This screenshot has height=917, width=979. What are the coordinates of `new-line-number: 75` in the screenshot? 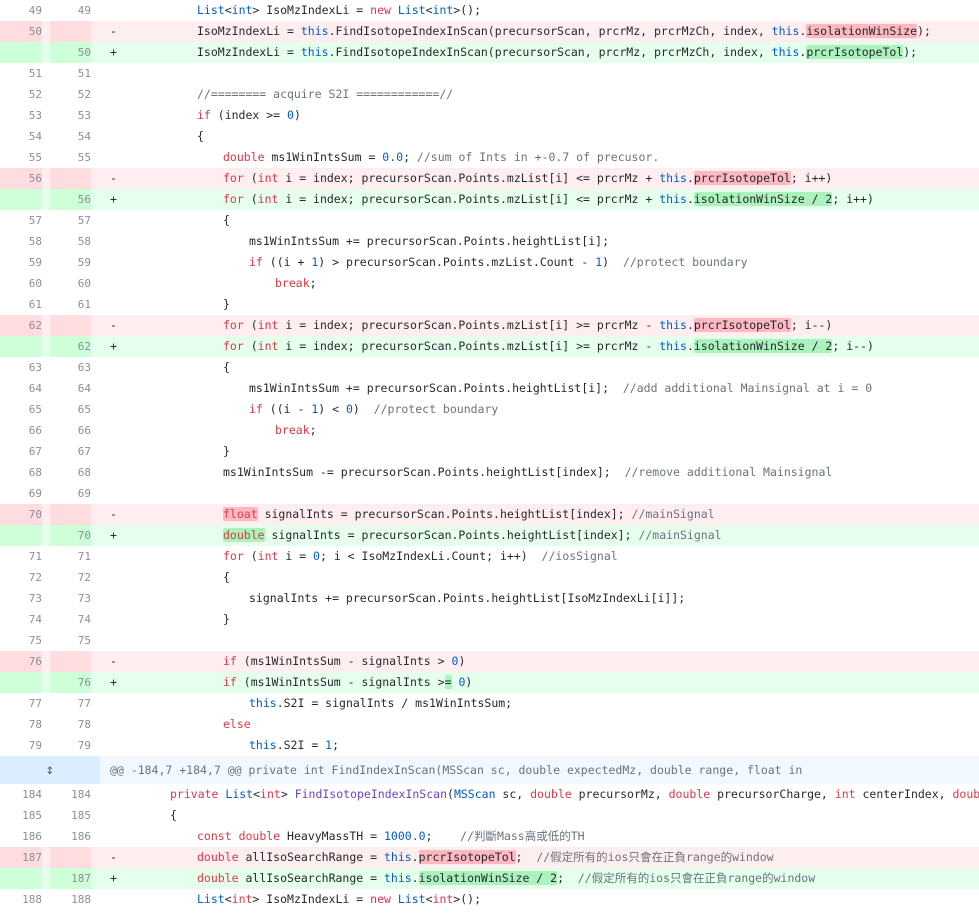 It's located at (70, 640).